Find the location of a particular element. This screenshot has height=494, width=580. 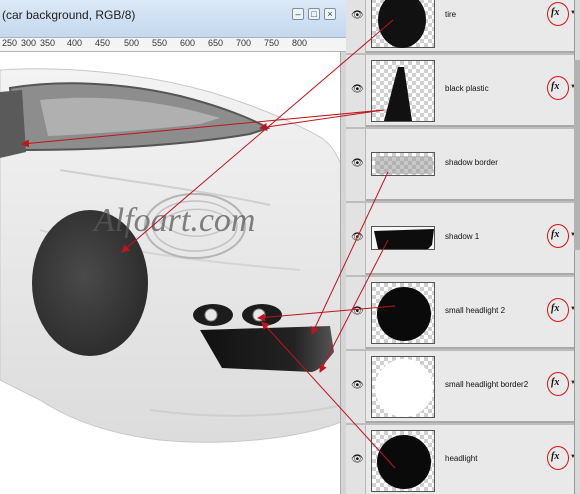

ruler-label: 550 is located at coordinates (160, 43).